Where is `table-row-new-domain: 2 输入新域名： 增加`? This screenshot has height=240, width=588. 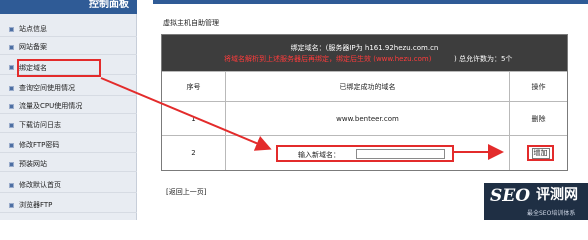
table-row-new-domain: 2 输入新域名： 增加 is located at coordinates (364, 152).